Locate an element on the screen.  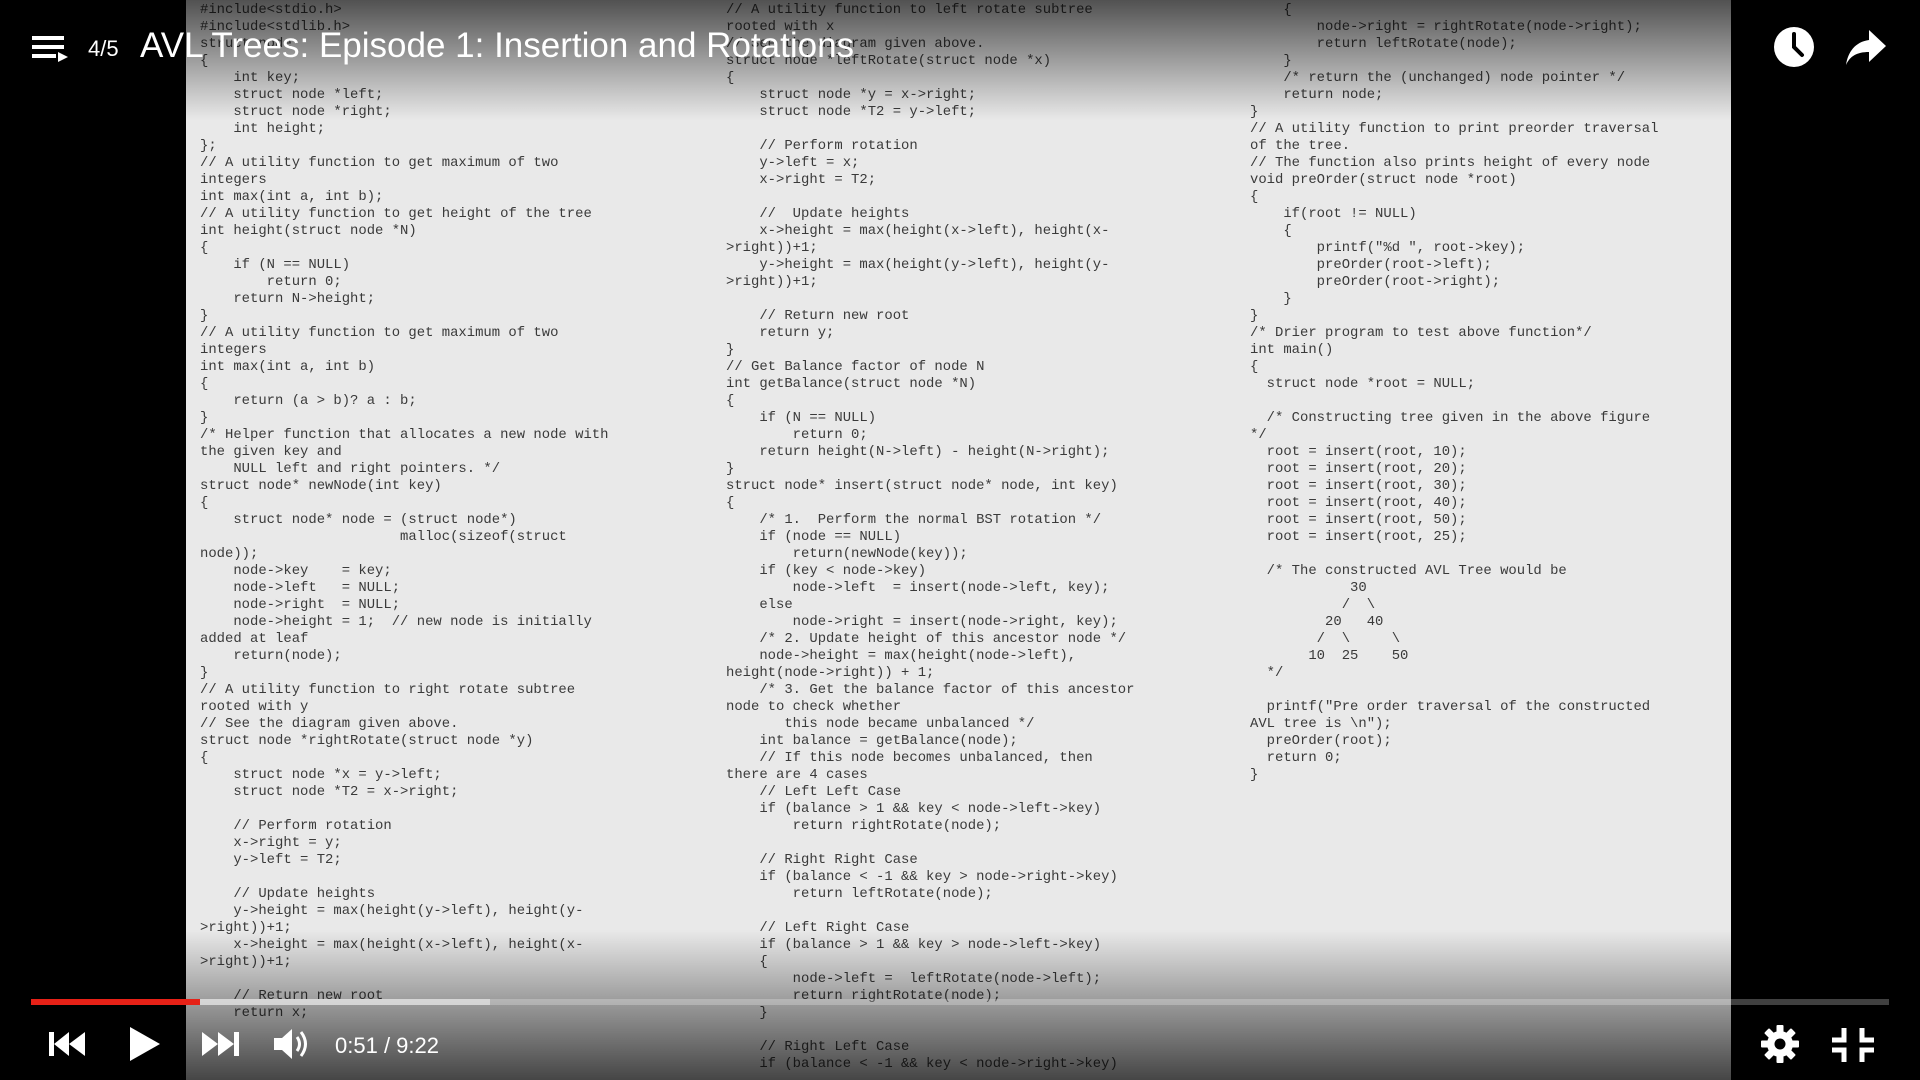
clock-icon is located at coordinates (1794, 47).